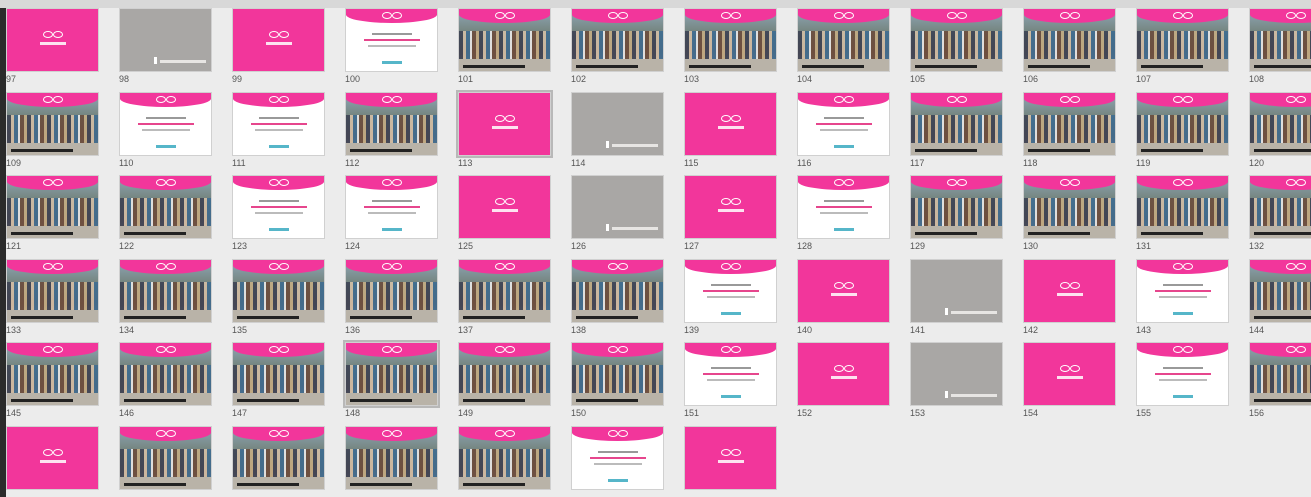  I want to click on slide-item: 129, so click(956, 216).